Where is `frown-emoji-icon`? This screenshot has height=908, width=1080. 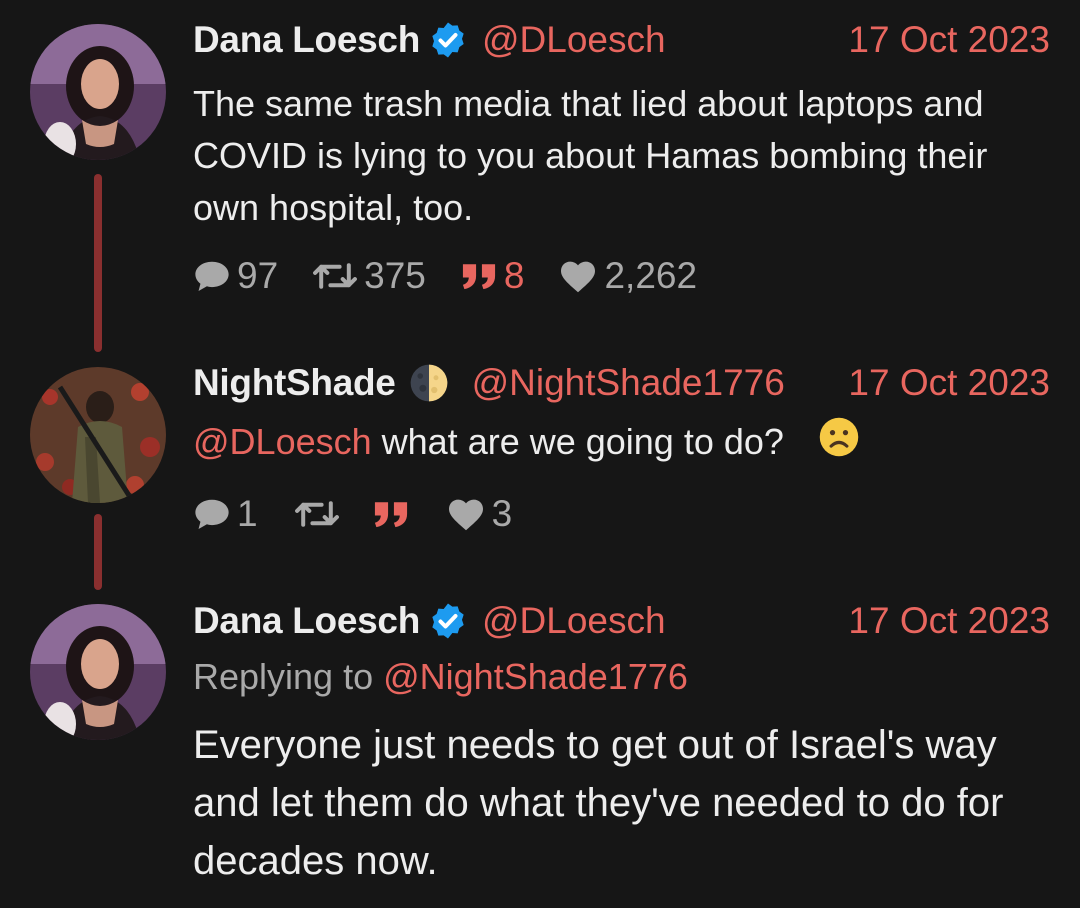 frown-emoji-icon is located at coordinates (839, 444).